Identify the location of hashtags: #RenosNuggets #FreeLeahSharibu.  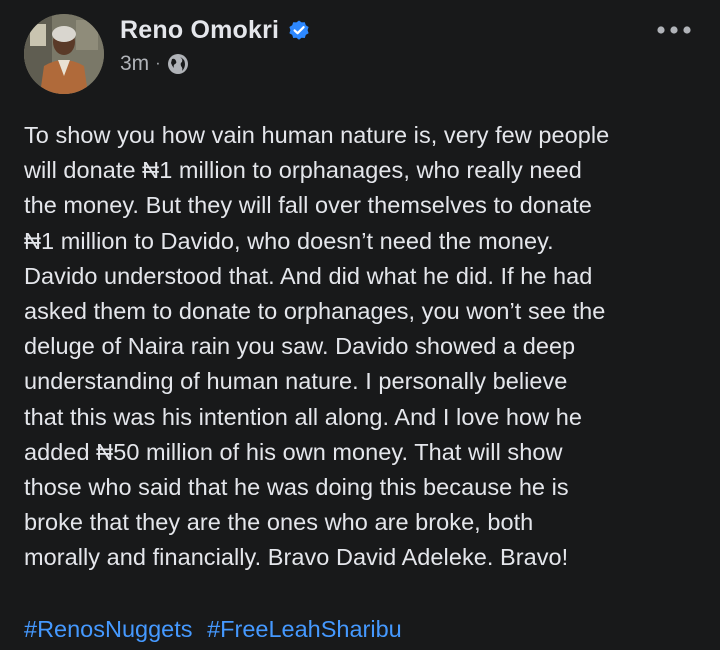
(213, 629).